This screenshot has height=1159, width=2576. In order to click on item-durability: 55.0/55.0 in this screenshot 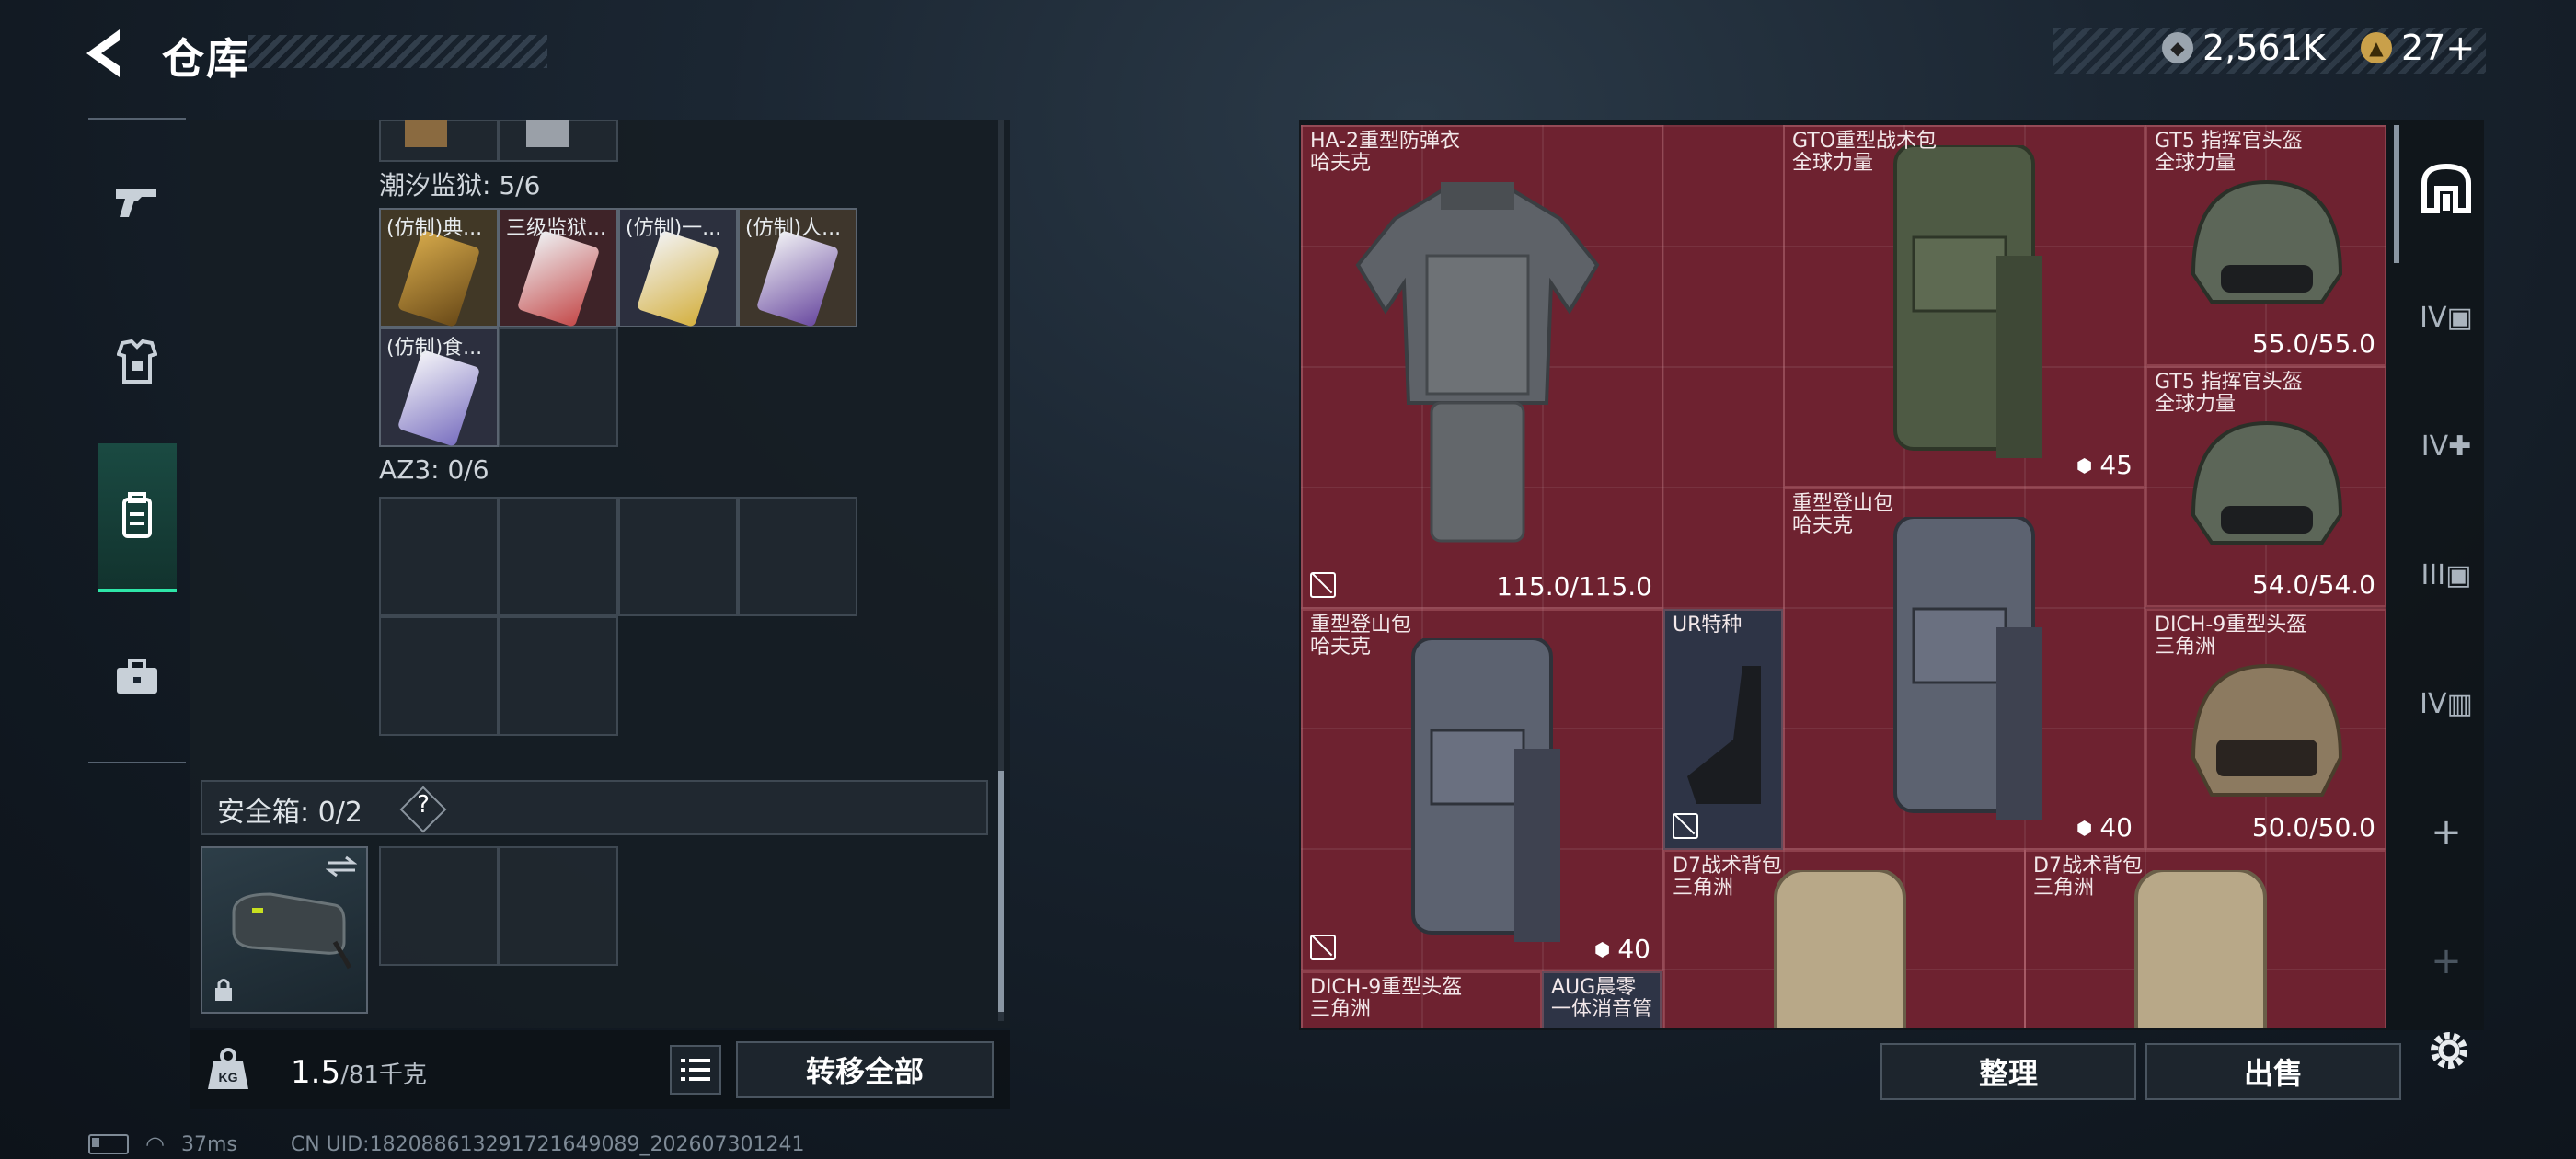, I will do `click(2313, 343)`.